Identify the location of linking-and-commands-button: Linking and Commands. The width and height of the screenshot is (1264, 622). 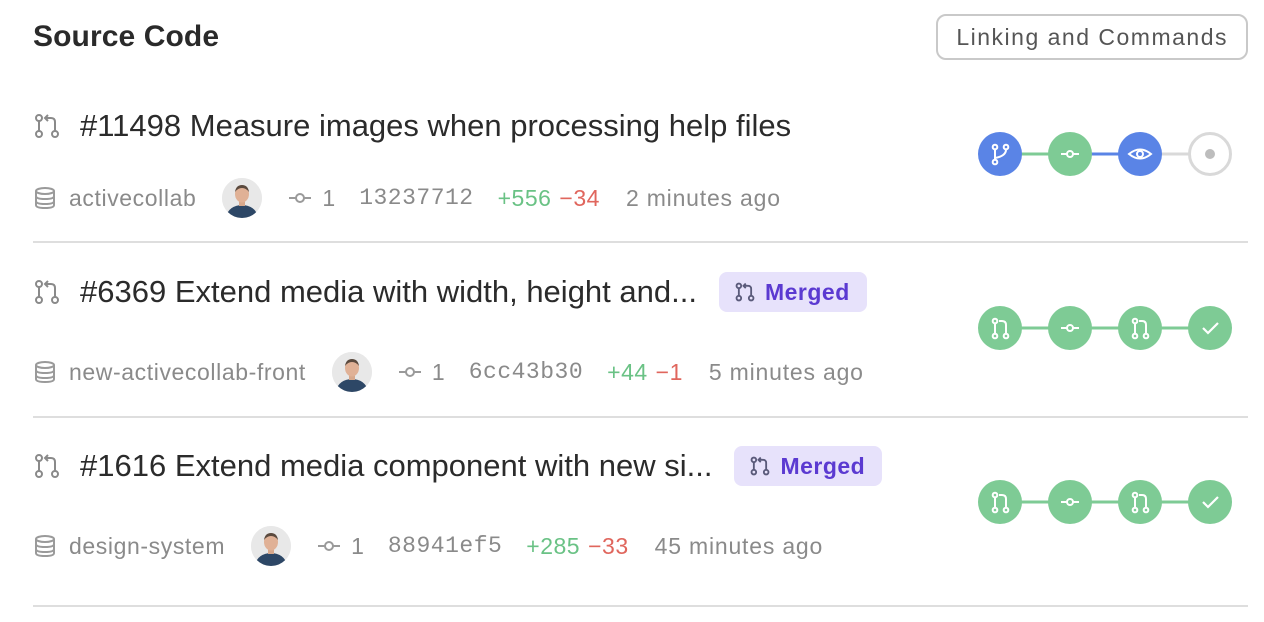
(1092, 37).